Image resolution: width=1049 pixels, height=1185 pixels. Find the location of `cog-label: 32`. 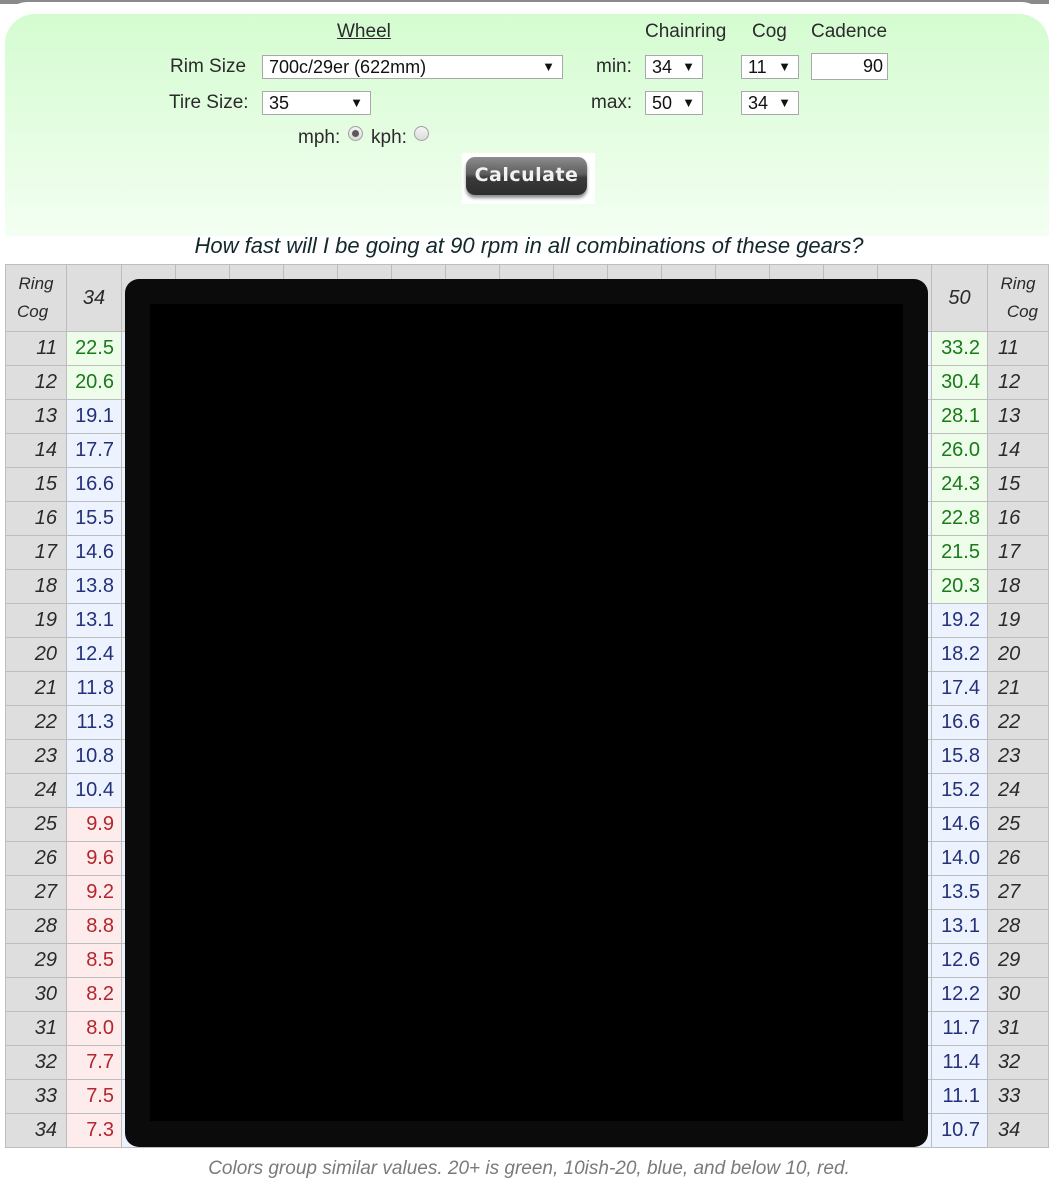

cog-label: 32 is located at coordinates (36, 1062).